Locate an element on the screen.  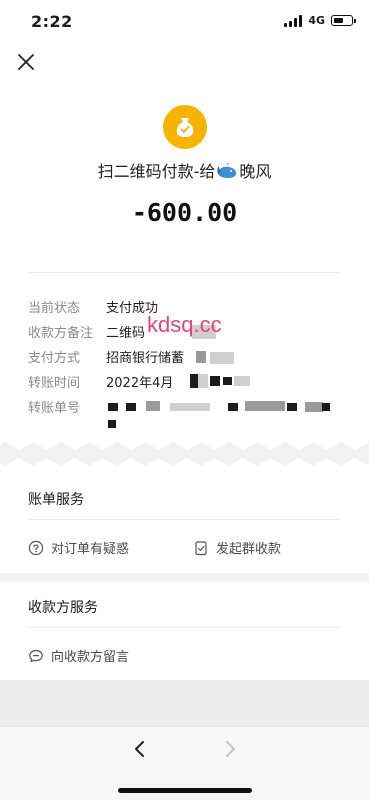
home-indicator is located at coordinates (185, 790).